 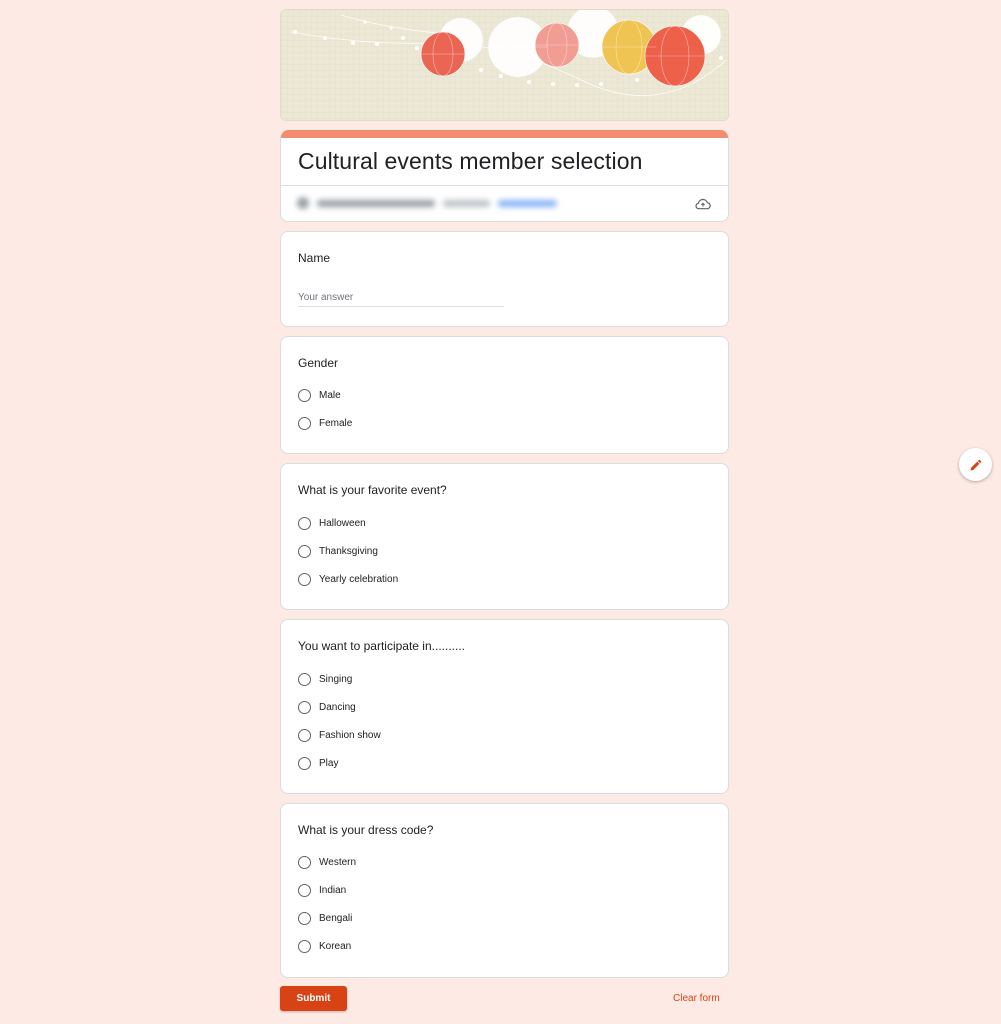 I want to click on radio-option-western: Western, so click(x=327, y=862).